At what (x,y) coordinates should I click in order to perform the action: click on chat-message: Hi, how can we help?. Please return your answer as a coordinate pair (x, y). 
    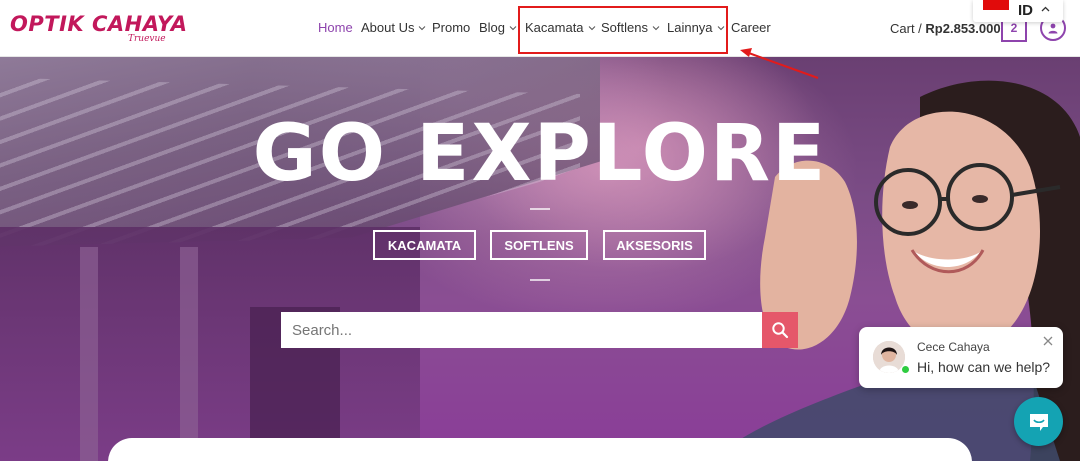
    Looking at the image, I should click on (984, 367).